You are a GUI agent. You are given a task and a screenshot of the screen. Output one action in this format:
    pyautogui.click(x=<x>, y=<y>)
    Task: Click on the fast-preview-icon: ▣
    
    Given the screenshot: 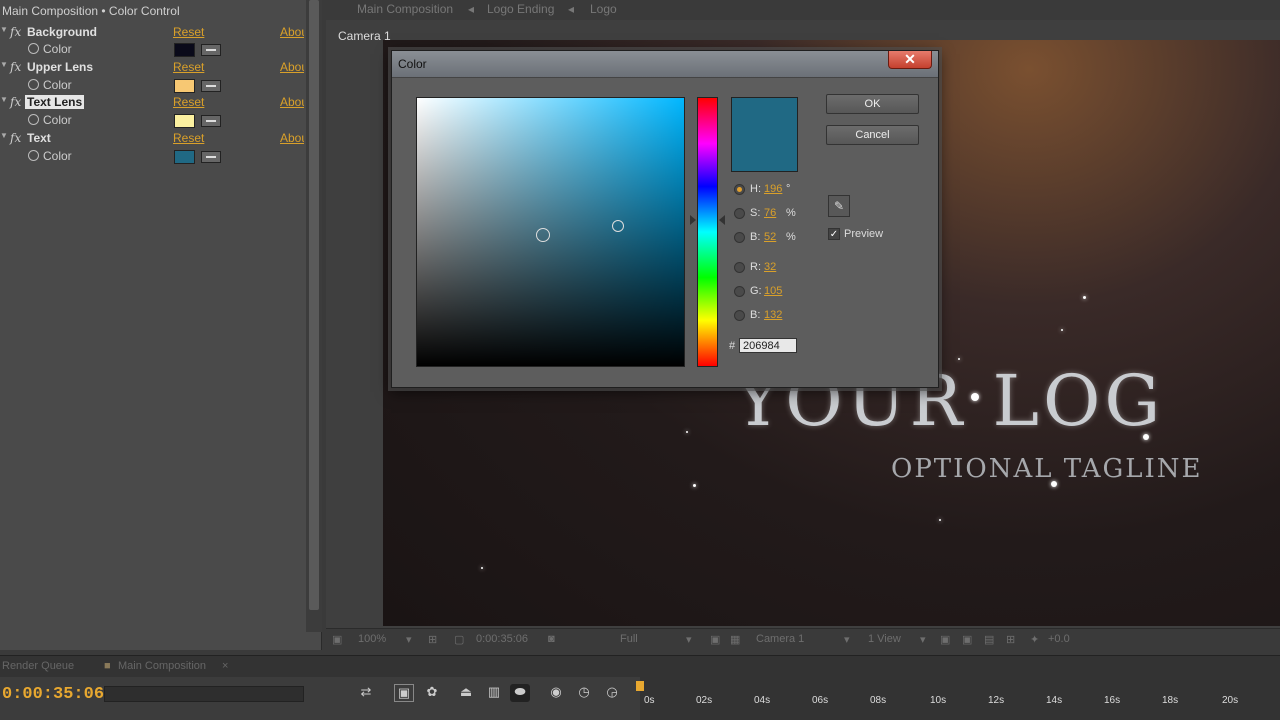 What is the action you would take?
    pyautogui.click(x=967, y=639)
    